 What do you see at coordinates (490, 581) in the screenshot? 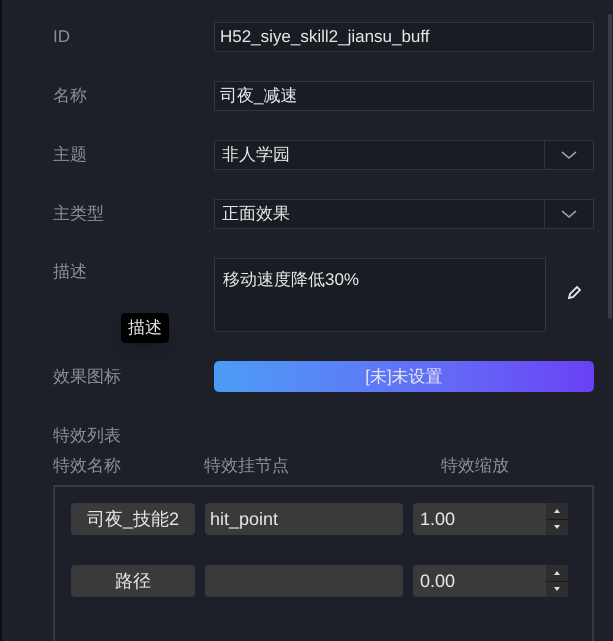
I see `scale-spinbox: 0.00` at bounding box center [490, 581].